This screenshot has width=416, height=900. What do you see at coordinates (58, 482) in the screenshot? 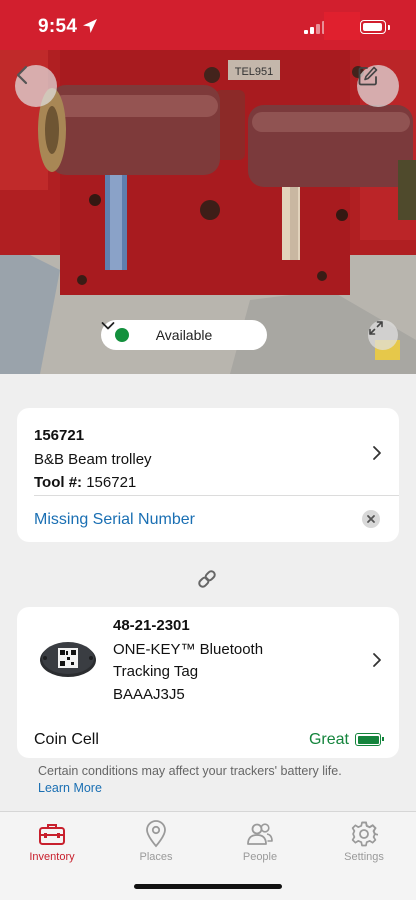
I see `tool-number-label: Tool #:` at bounding box center [58, 482].